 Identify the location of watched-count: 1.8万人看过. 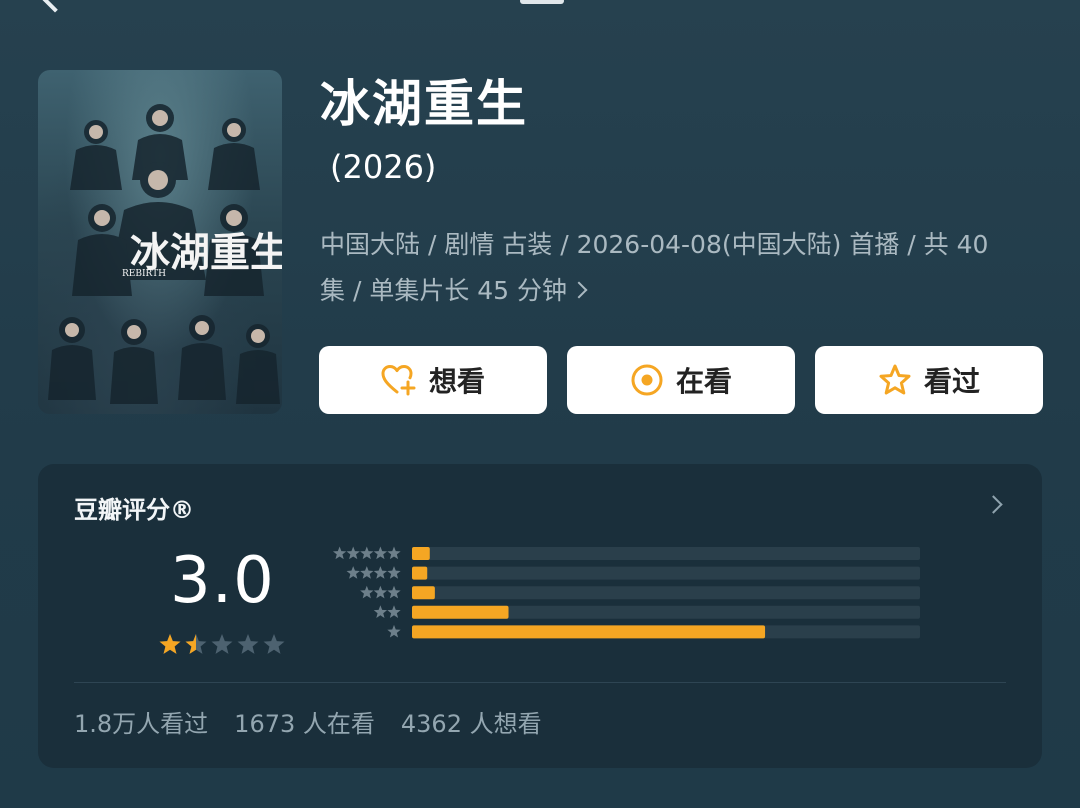
(141, 724).